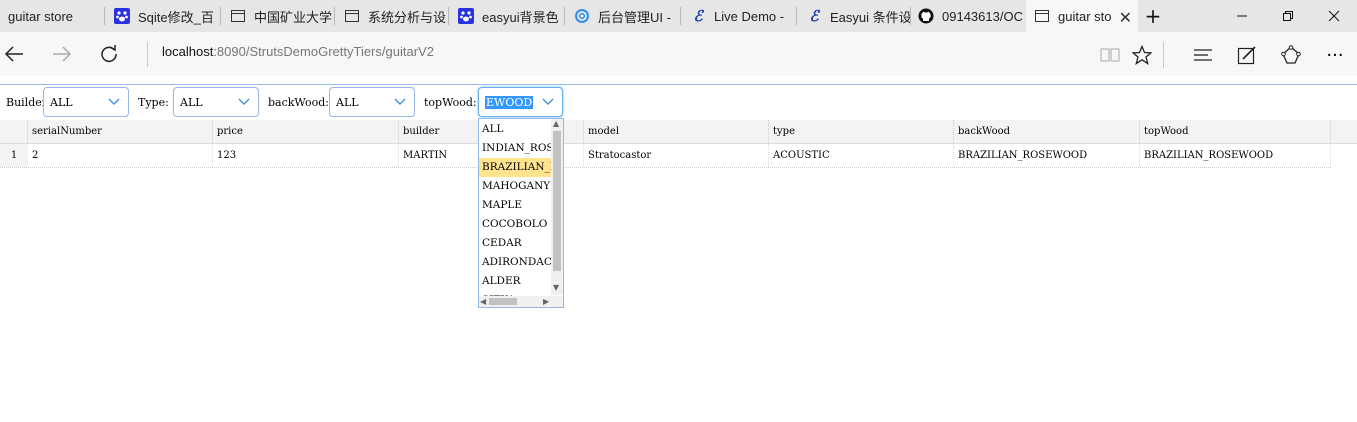 The height and width of the screenshot is (422, 1357). What do you see at coordinates (1085, 16) in the screenshot?
I see `tab-label: guitar sto` at bounding box center [1085, 16].